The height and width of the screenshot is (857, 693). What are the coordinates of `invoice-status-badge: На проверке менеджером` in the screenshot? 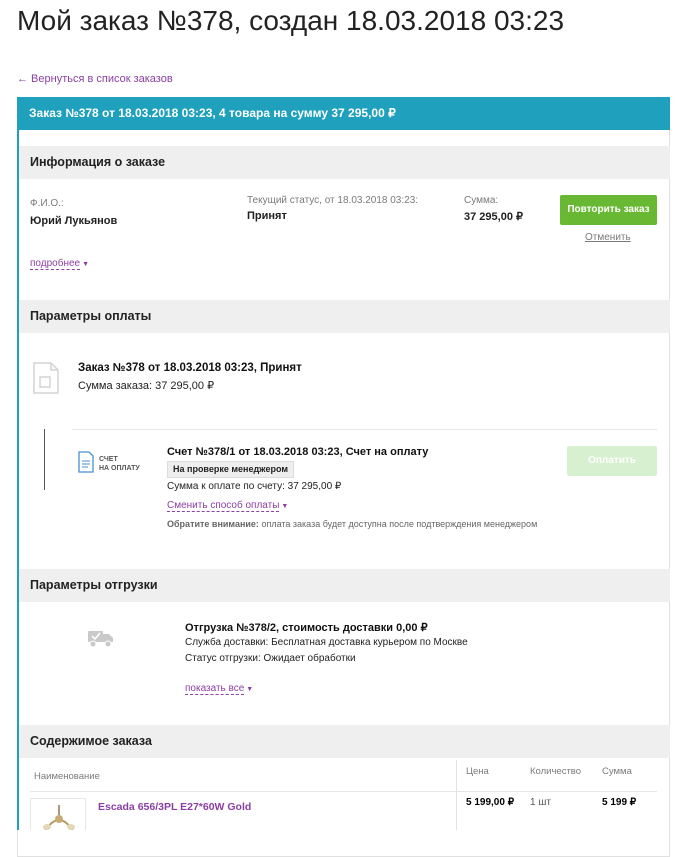 It's located at (230, 469).